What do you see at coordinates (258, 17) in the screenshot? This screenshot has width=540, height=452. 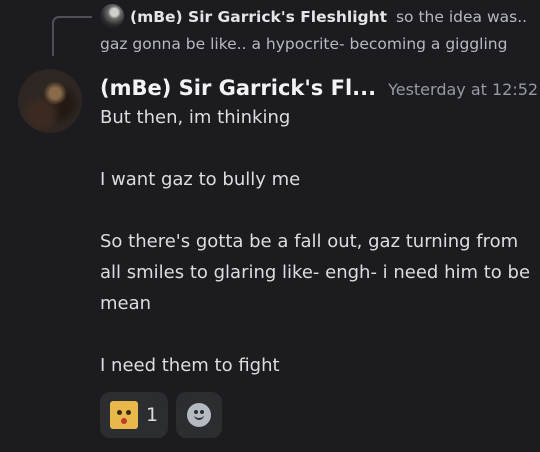 I see `reply-author: (mBe) Sir Garrick's Fleshlight` at bounding box center [258, 17].